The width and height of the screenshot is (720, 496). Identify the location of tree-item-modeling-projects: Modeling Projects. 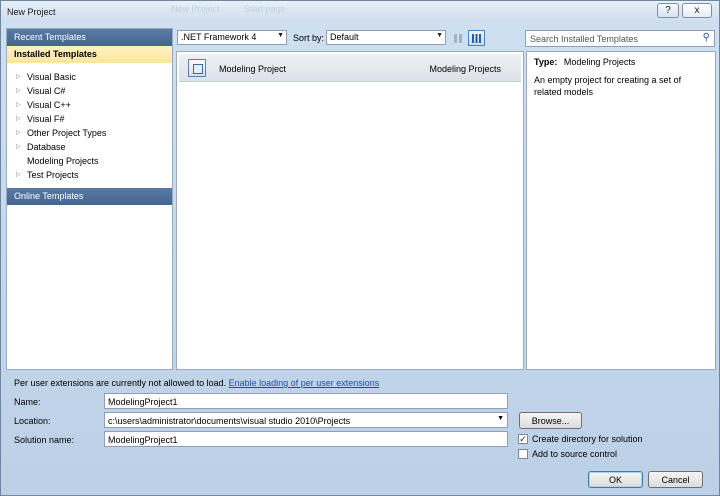
(57, 160).